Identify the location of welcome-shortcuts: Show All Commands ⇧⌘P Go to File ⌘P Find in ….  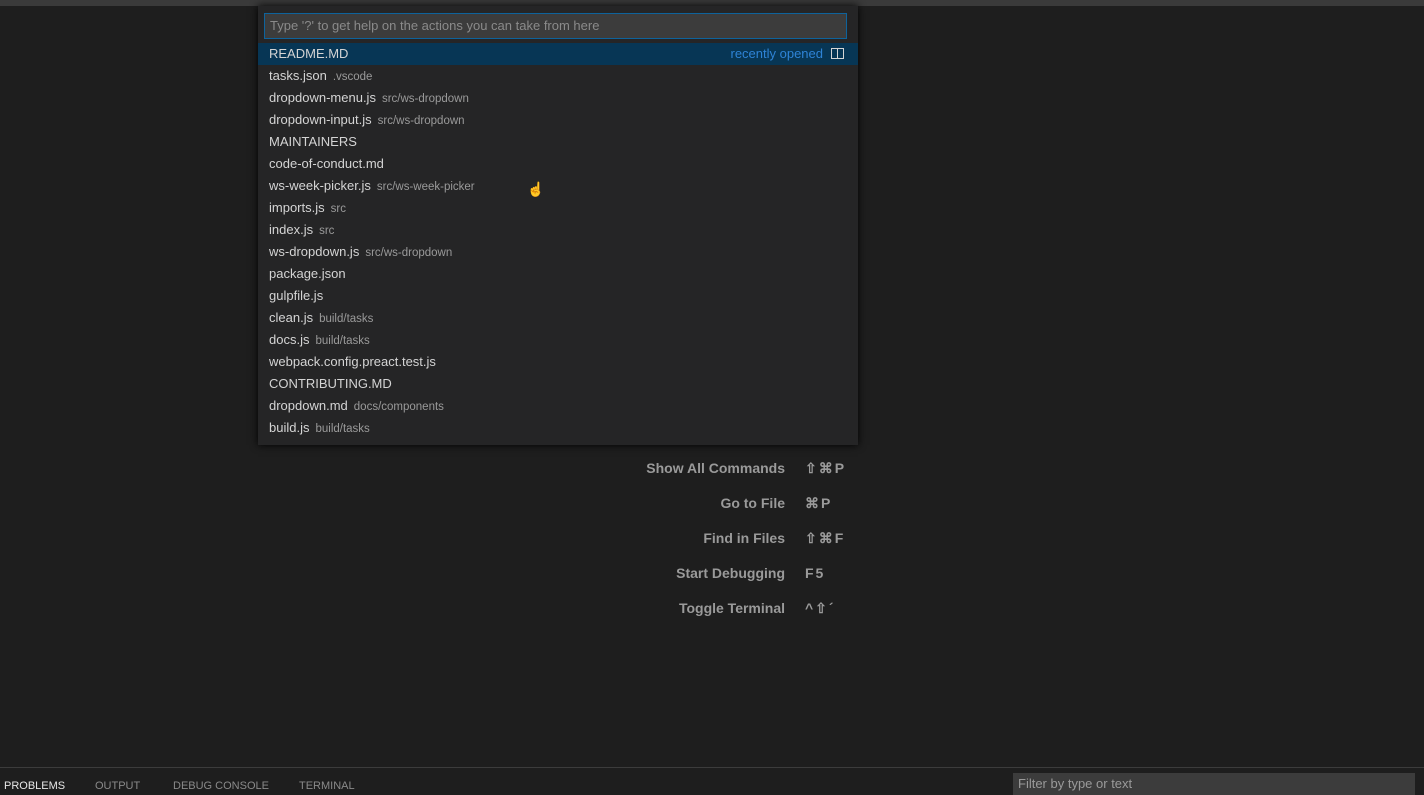
(750, 545).